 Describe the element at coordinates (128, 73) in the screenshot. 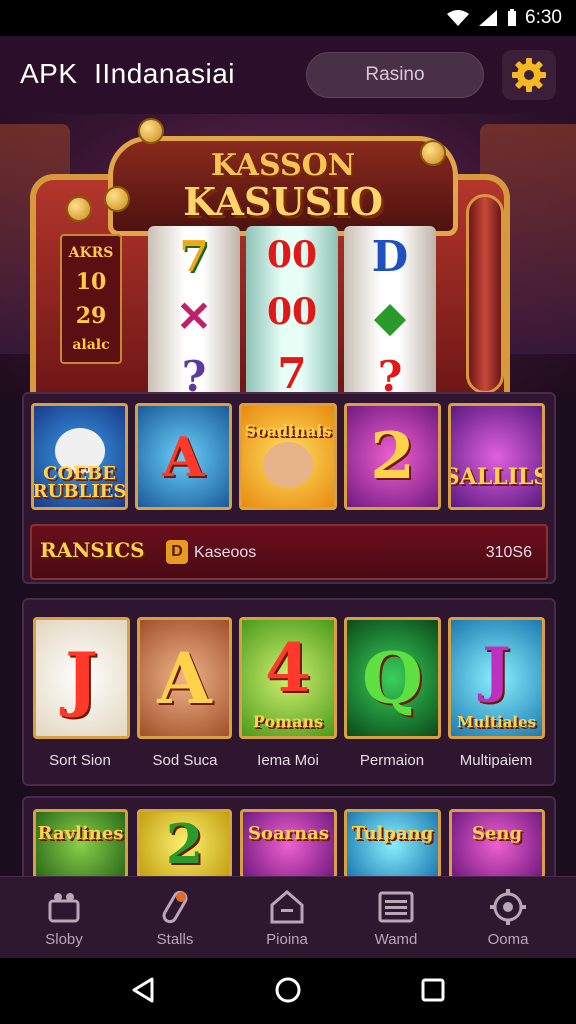

I see `app-title: APK IIndanasiai` at that location.